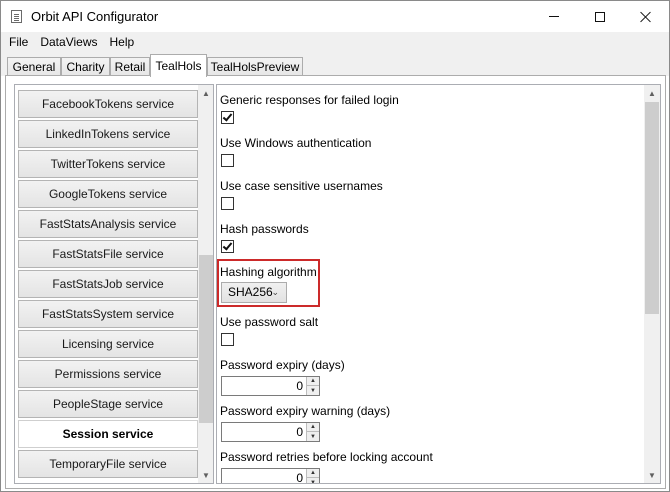  What do you see at coordinates (250, 292) in the screenshot?
I see `hashing-algorithm-value: SHA256` at bounding box center [250, 292].